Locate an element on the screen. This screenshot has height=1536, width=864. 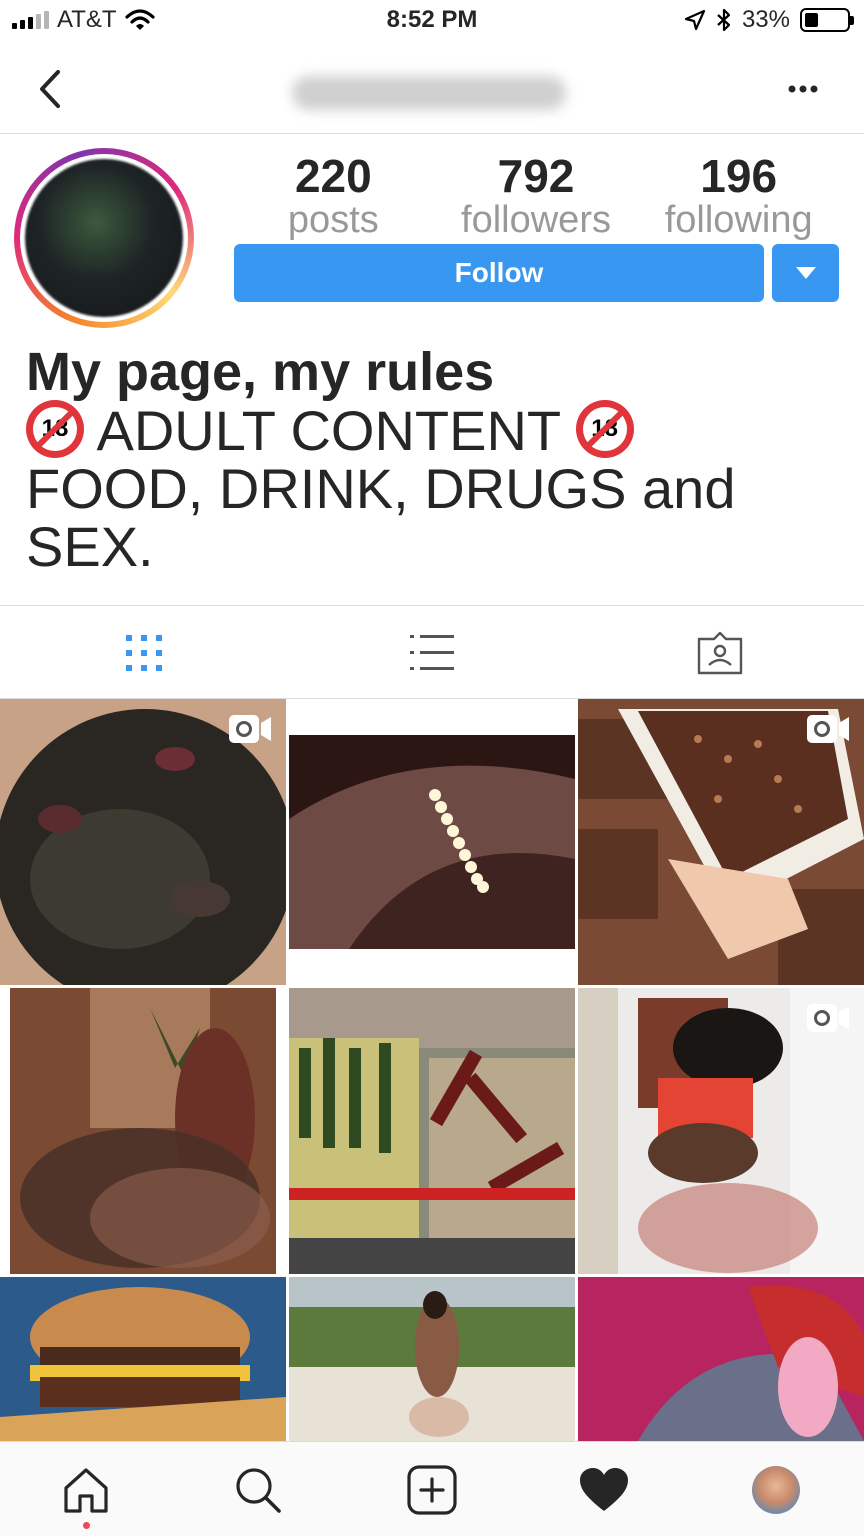
suggested-dropdown-button is located at coordinates (805, 273).